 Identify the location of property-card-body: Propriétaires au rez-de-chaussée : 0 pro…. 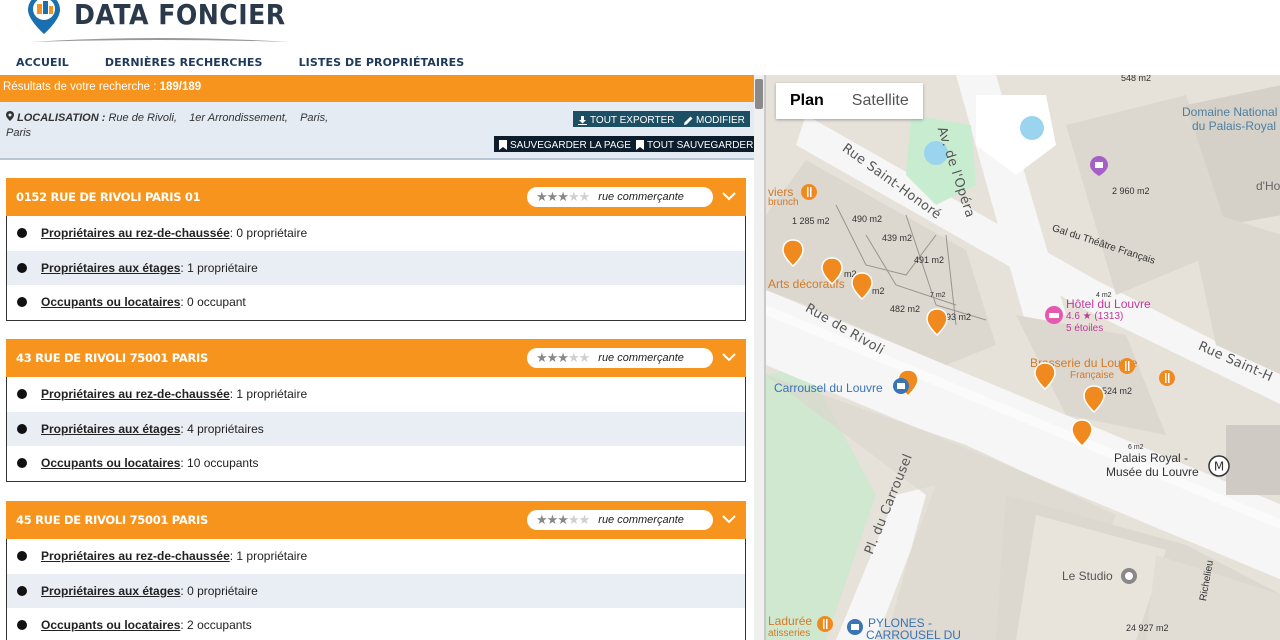
(376, 268).